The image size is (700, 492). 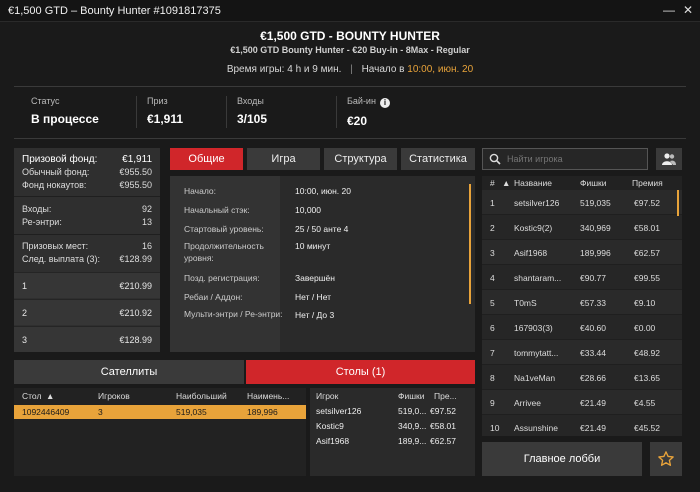 I want to click on payout-place: 3, so click(x=25, y=339).